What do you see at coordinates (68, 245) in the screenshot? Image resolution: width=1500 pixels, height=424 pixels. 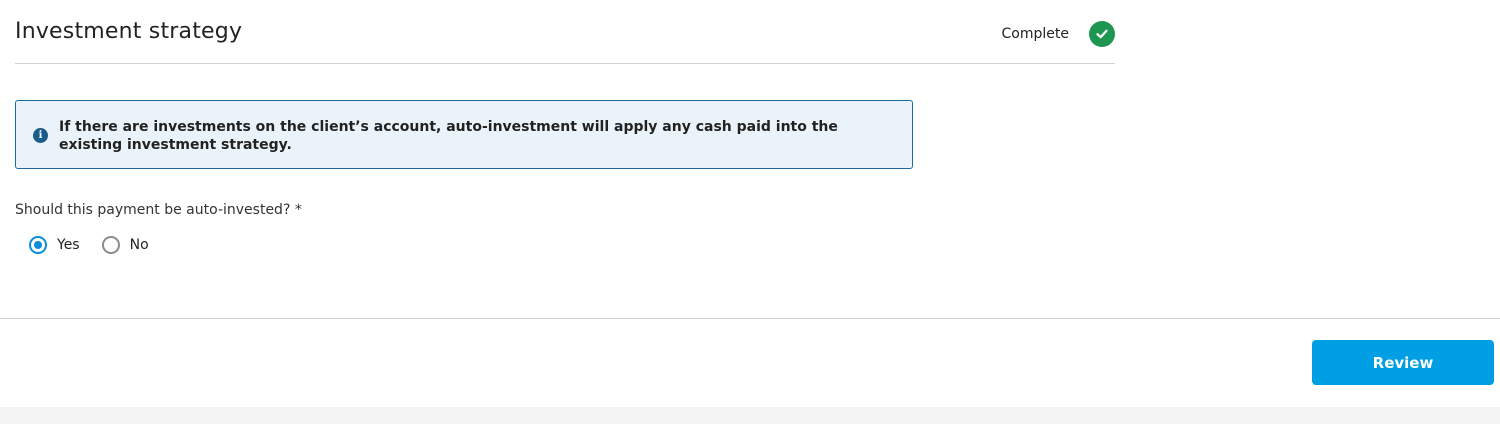 I see `radio-yes-label: Yes` at bounding box center [68, 245].